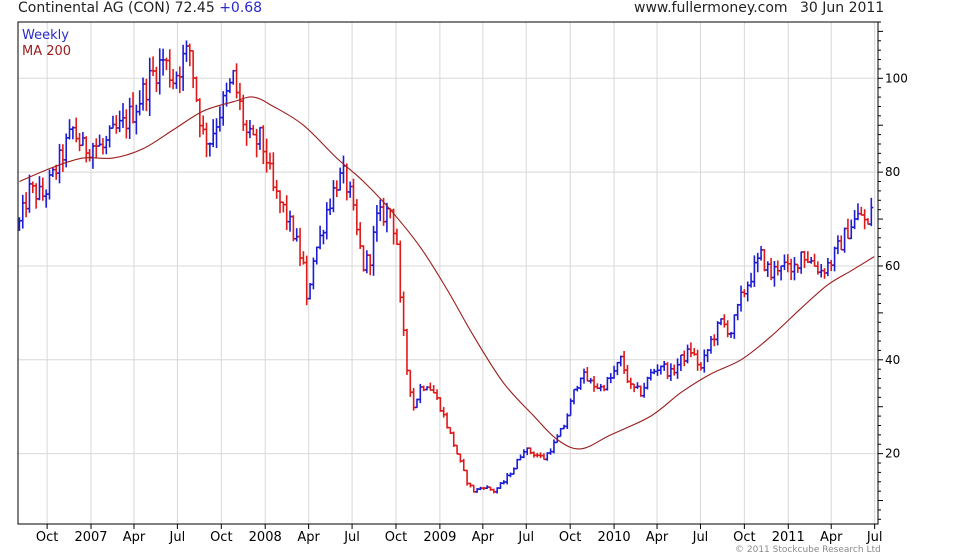  I want to click on x-tick-label: 2009, so click(439, 537).